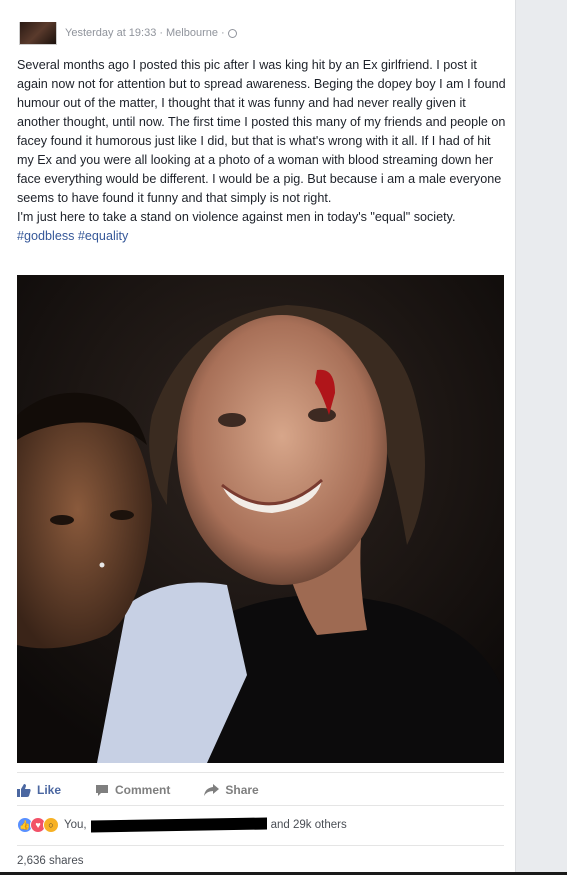 The width and height of the screenshot is (567, 875). What do you see at coordinates (242, 790) in the screenshot?
I see `share-label: Share` at bounding box center [242, 790].